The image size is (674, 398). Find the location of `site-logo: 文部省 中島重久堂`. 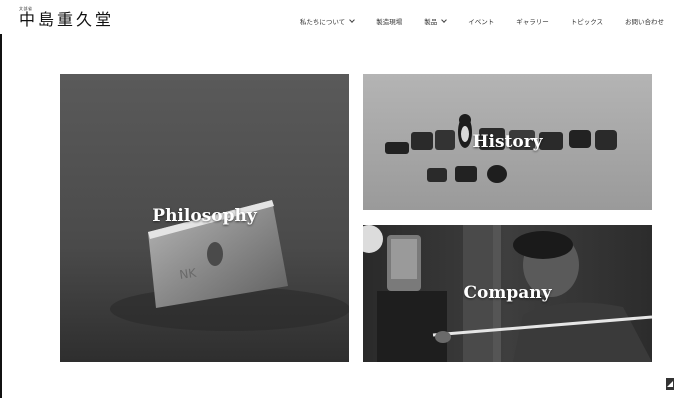

site-logo: 文部省 中島重久堂 is located at coordinates (66, 17).